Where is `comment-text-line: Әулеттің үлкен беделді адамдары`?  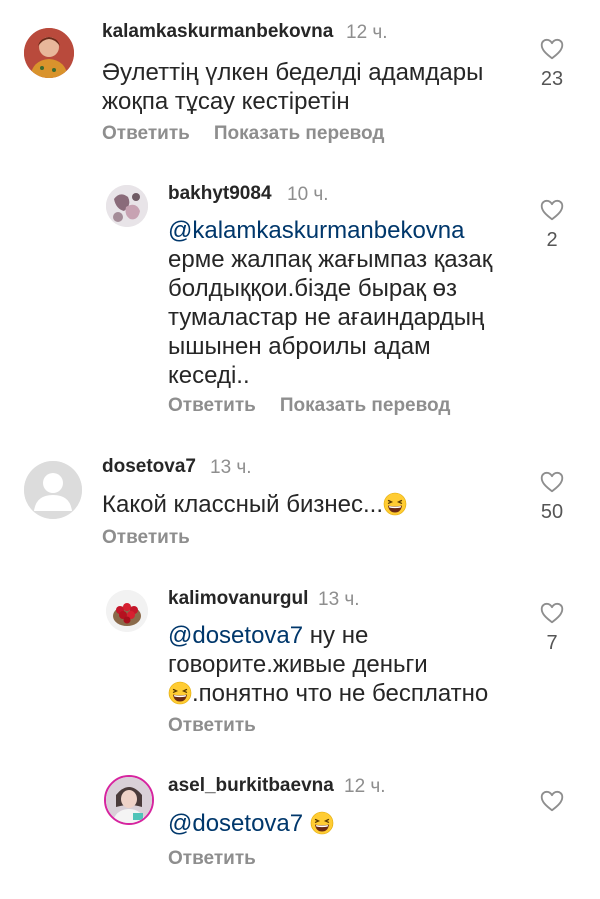
comment-text-line: Әулеттің үлкен беделді адамдары is located at coordinates (293, 72).